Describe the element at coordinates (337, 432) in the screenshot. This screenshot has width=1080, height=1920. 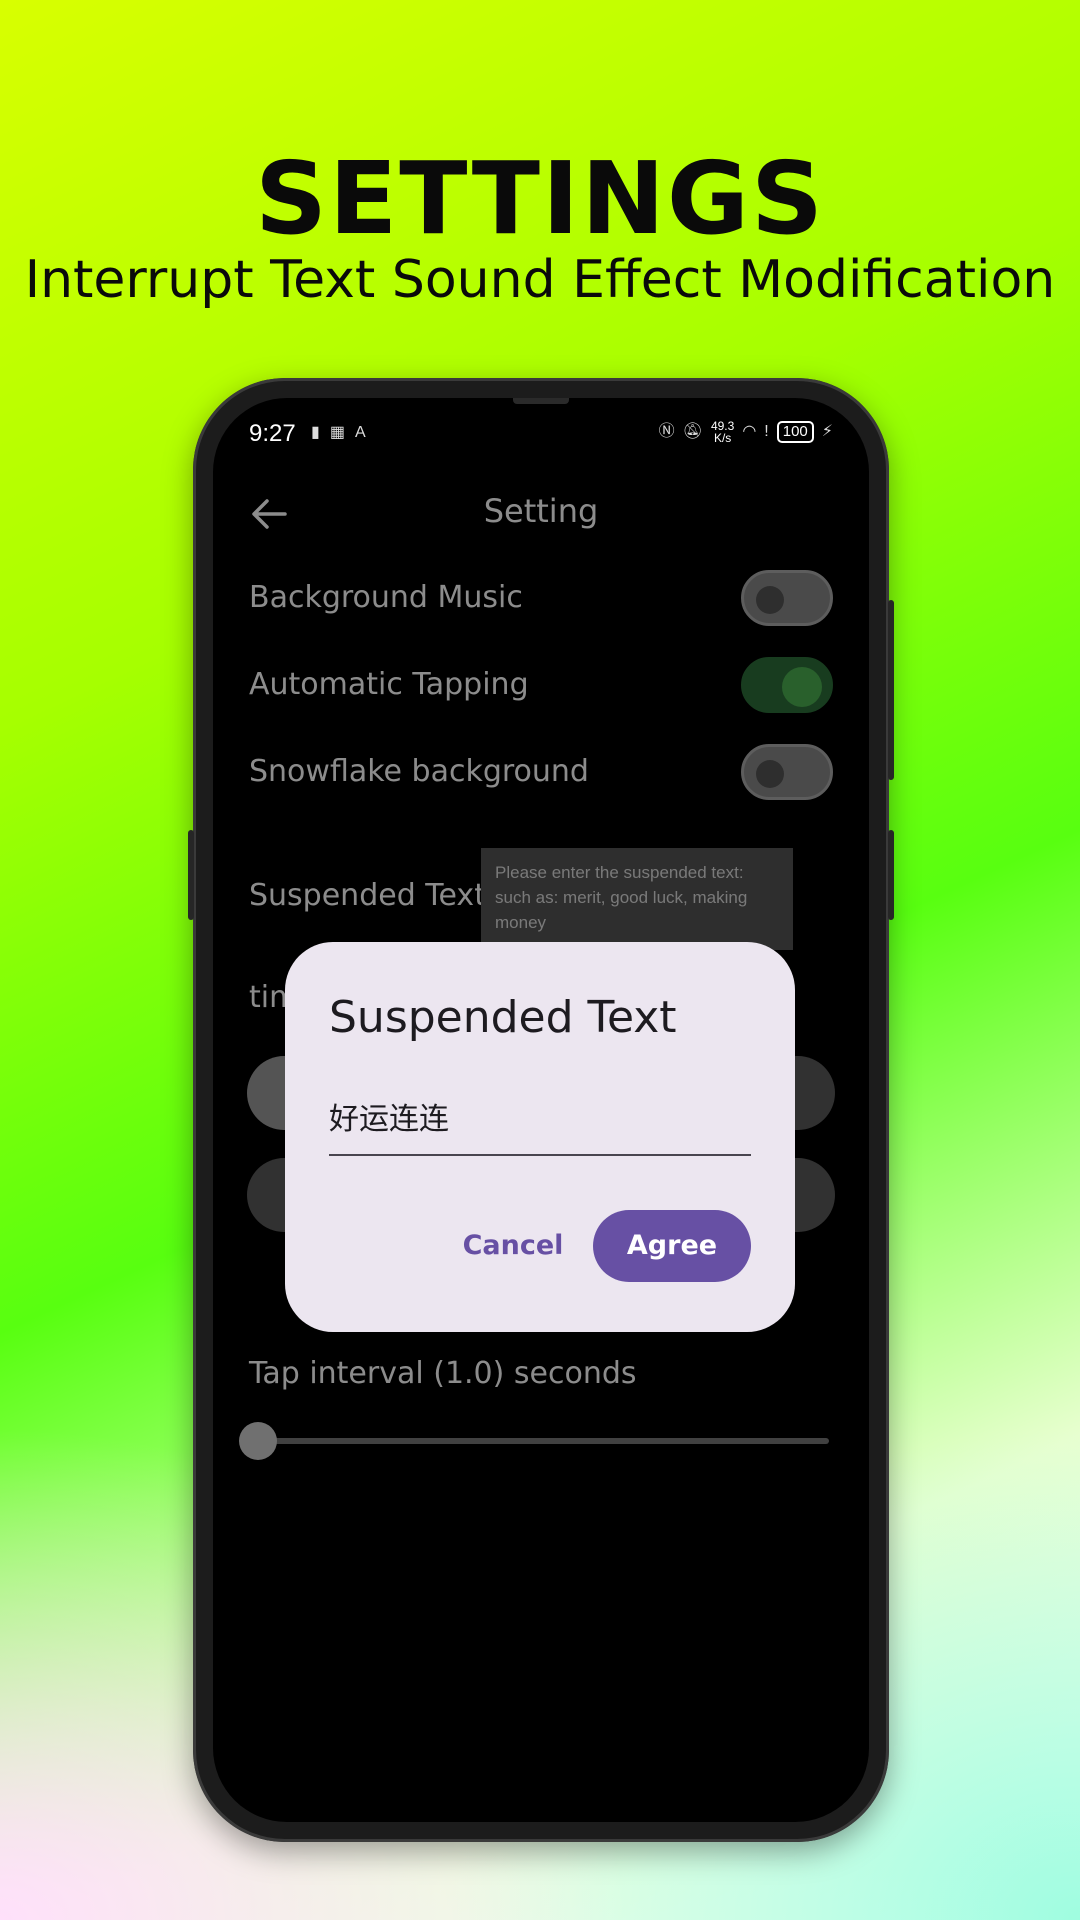
I see `qr-icon: ▦` at that location.